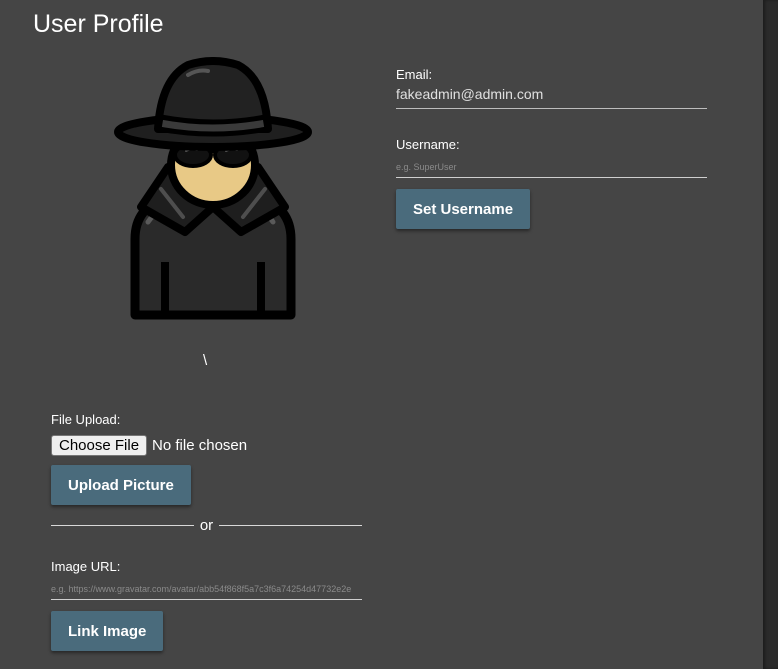  I want to click on divider-text: or, so click(206, 525).